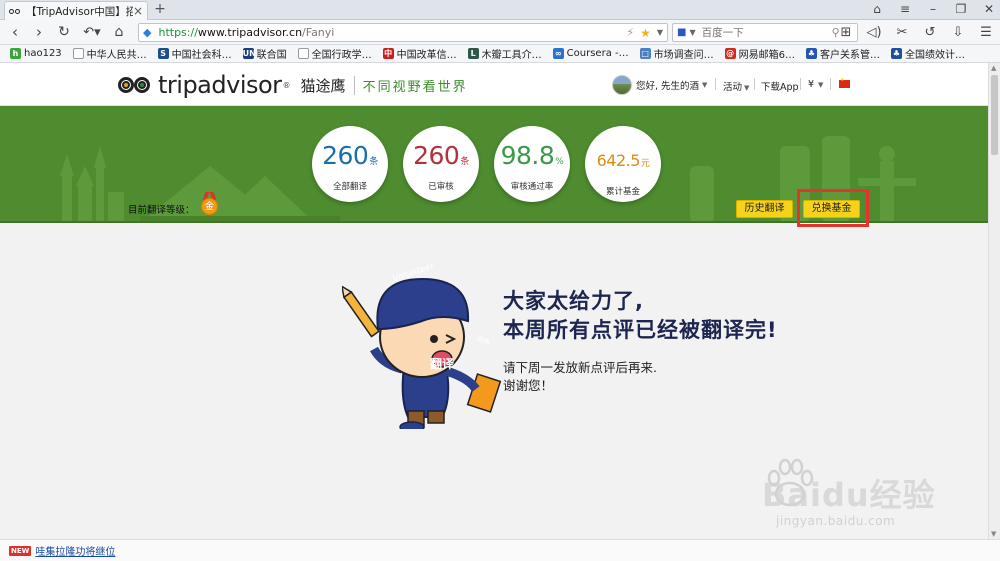 The width and height of the screenshot is (1000, 561). I want to click on bookmark-favicon-icon: □, so click(645, 53).